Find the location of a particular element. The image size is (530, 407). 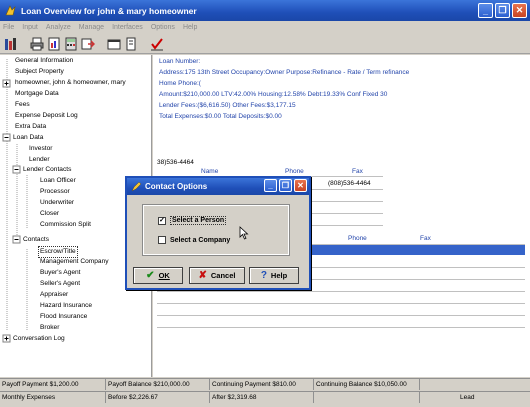

window-title: Loan Overview for john & mary homeowner is located at coordinates (109, 10).